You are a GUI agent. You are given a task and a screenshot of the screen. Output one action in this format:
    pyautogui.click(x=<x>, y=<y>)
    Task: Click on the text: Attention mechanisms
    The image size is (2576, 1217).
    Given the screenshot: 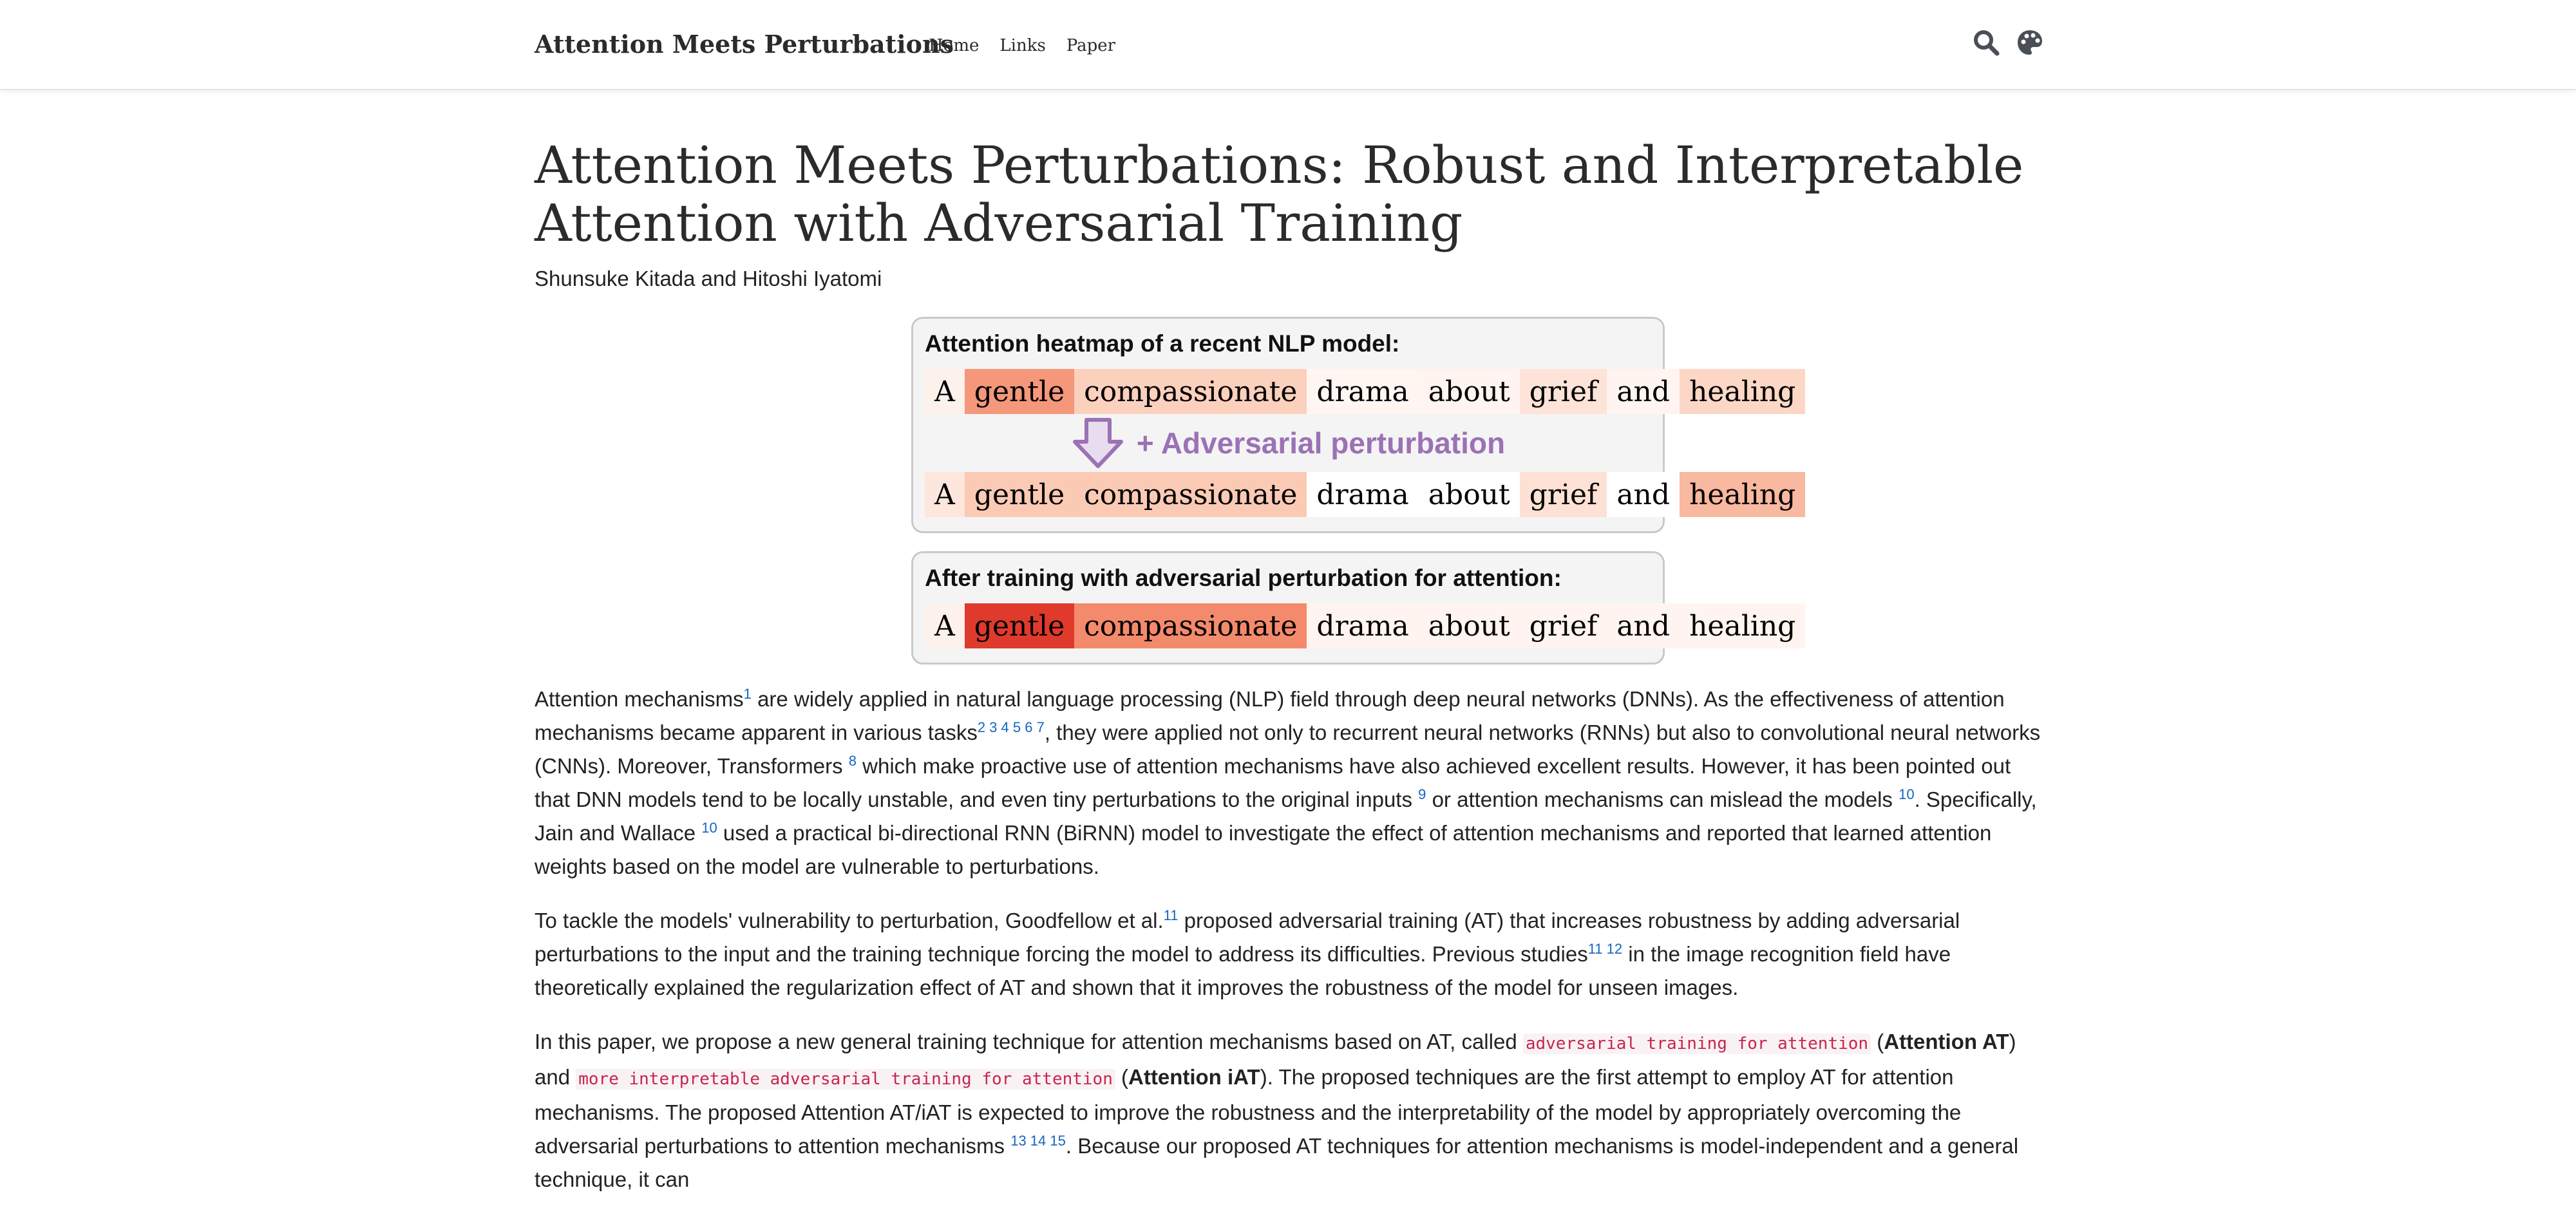 What is the action you would take?
    pyautogui.click(x=639, y=699)
    